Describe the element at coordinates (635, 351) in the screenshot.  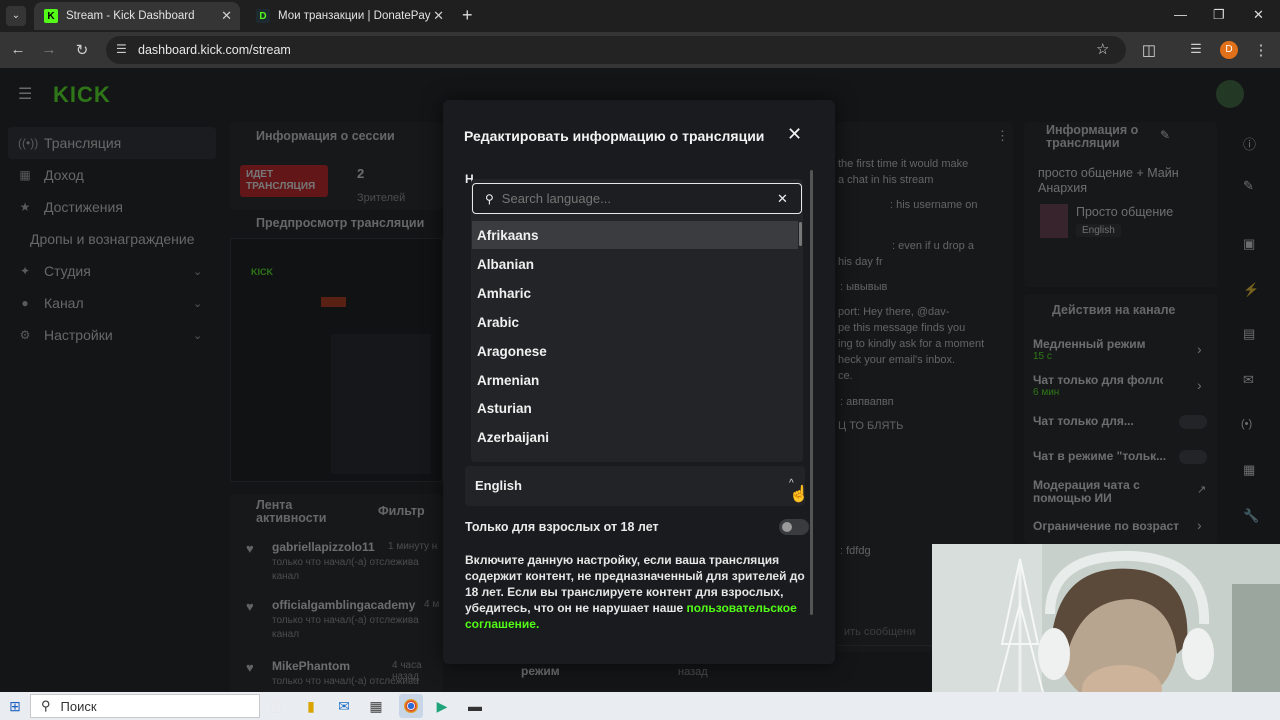
I see `language-option: Aragonese` at that location.